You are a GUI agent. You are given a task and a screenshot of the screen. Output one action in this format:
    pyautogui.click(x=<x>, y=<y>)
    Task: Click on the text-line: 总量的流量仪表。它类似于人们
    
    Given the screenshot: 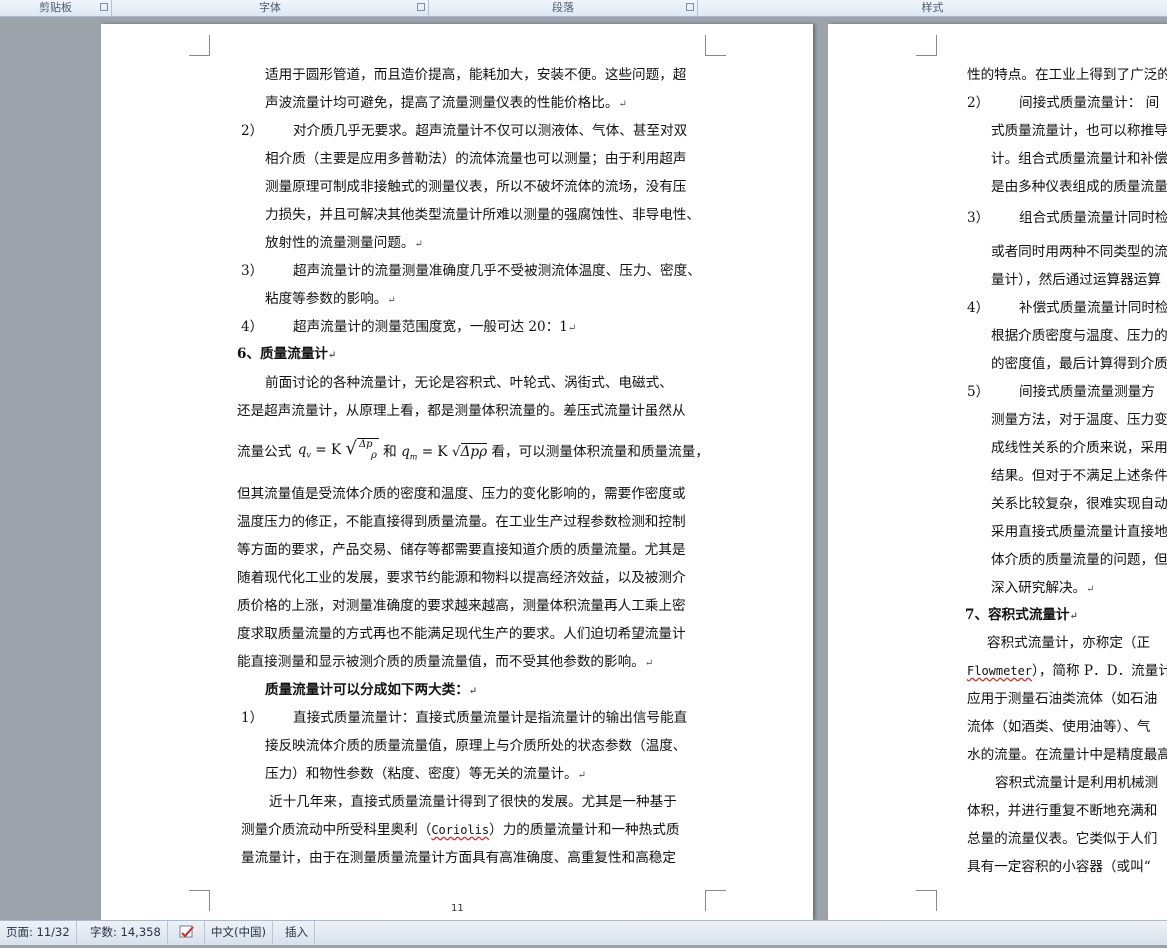 What is the action you would take?
    pyautogui.click(x=1062, y=839)
    